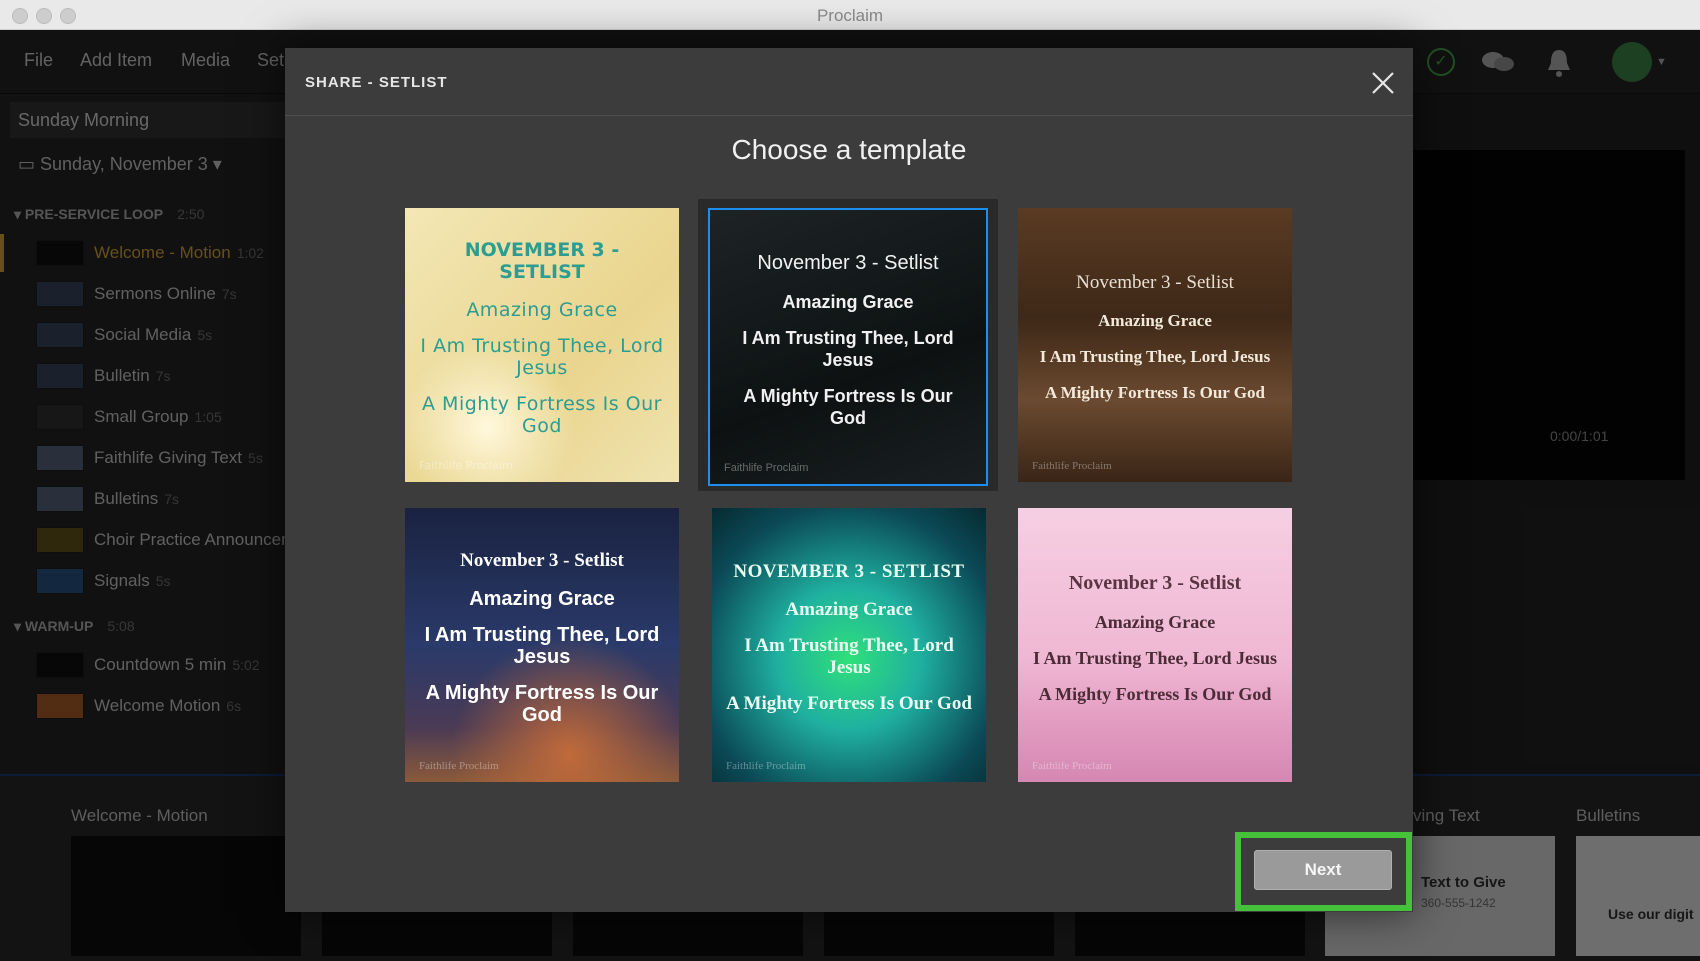  I want to click on service-name: Sunday Morning, so click(150, 120).